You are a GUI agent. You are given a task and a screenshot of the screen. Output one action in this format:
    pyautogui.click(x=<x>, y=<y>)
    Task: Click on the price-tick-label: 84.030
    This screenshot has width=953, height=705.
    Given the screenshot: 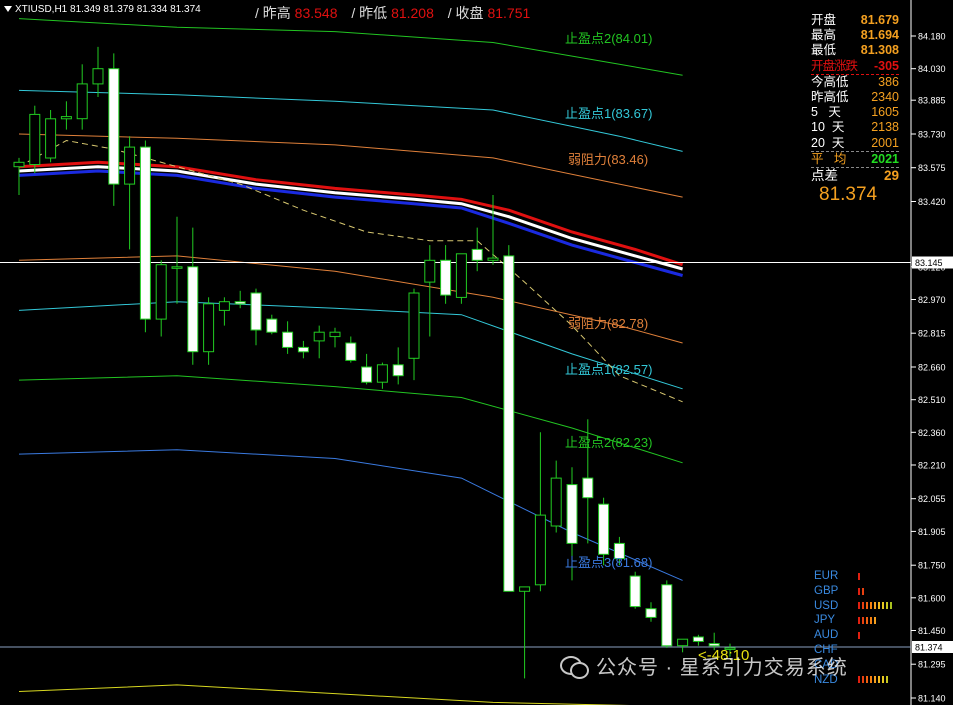 What is the action you would take?
    pyautogui.click(x=932, y=69)
    